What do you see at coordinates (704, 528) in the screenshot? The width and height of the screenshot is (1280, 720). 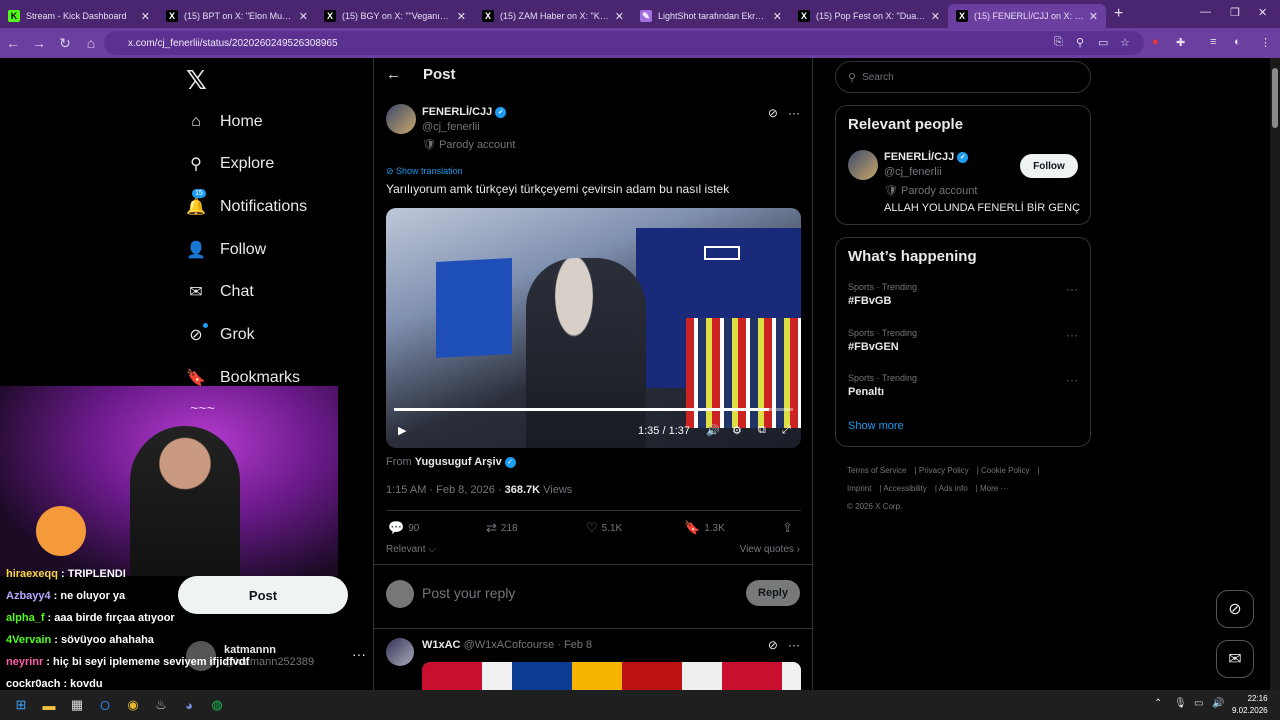 I see `bookmark-action: 🔖 1.3K` at bounding box center [704, 528].